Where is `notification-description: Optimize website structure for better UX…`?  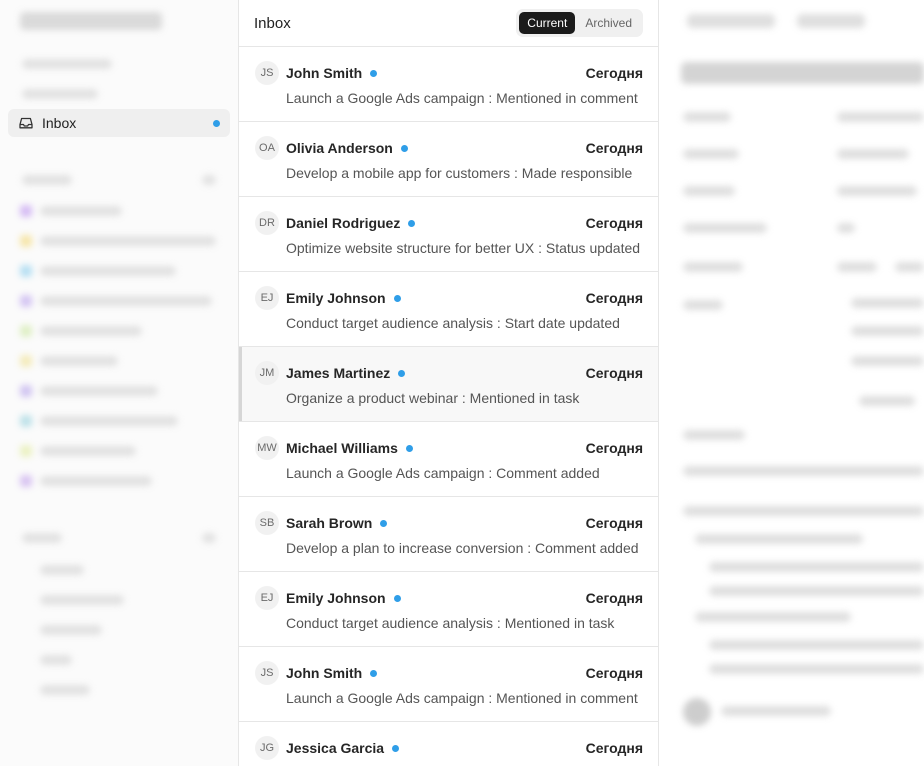
notification-description: Optimize website structure for better UX… is located at coordinates (463, 248).